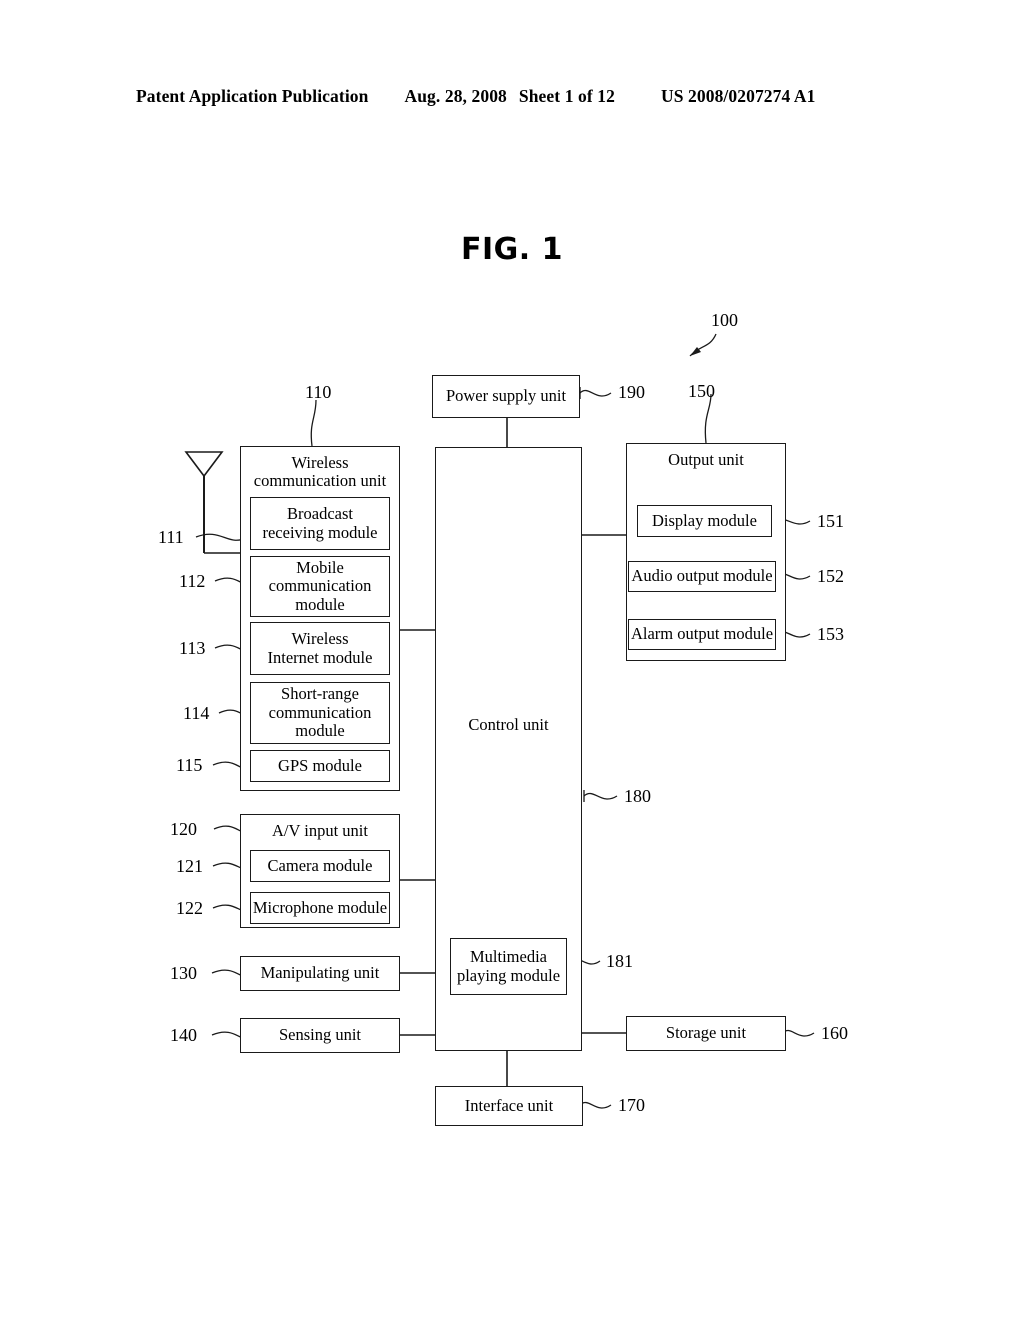 This screenshot has height=1320, width=1024. Describe the element at coordinates (830, 521) in the screenshot. I see `ref-151: 151` at that location.